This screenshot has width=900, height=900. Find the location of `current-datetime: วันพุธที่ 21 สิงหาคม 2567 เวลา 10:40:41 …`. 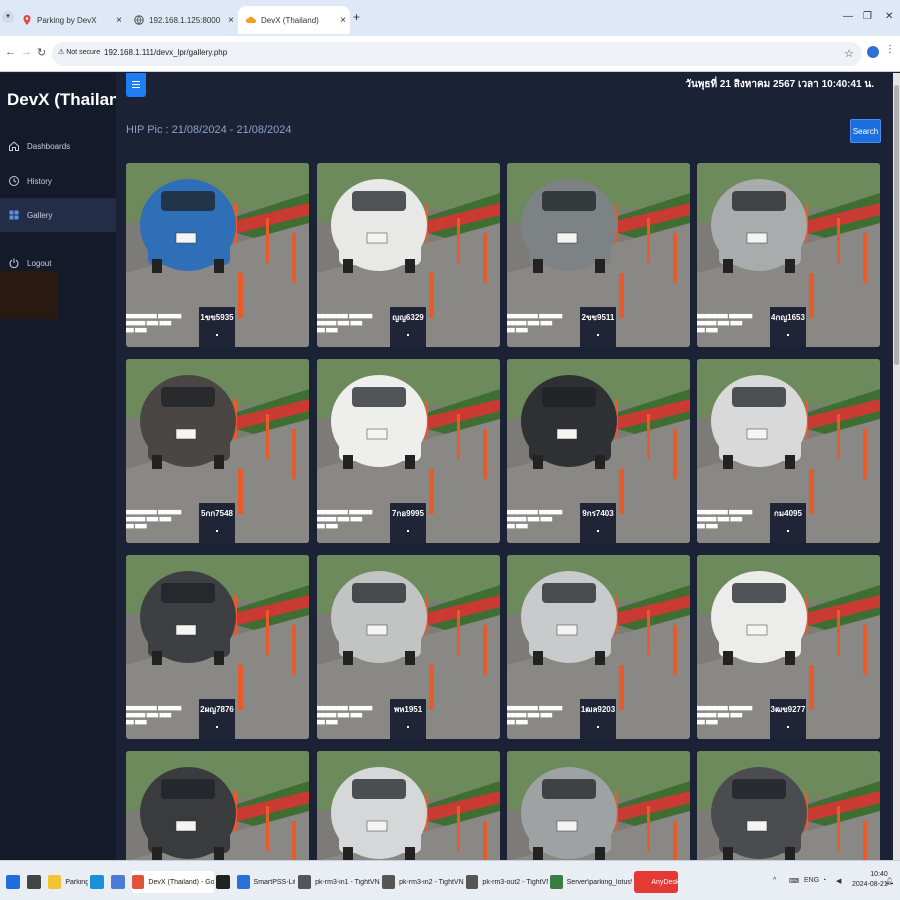

current-datetime: วันพุธที่ 21 สิงหาคม 2567 เวลา 10:40:41 … is located at coordinates (779, 84).